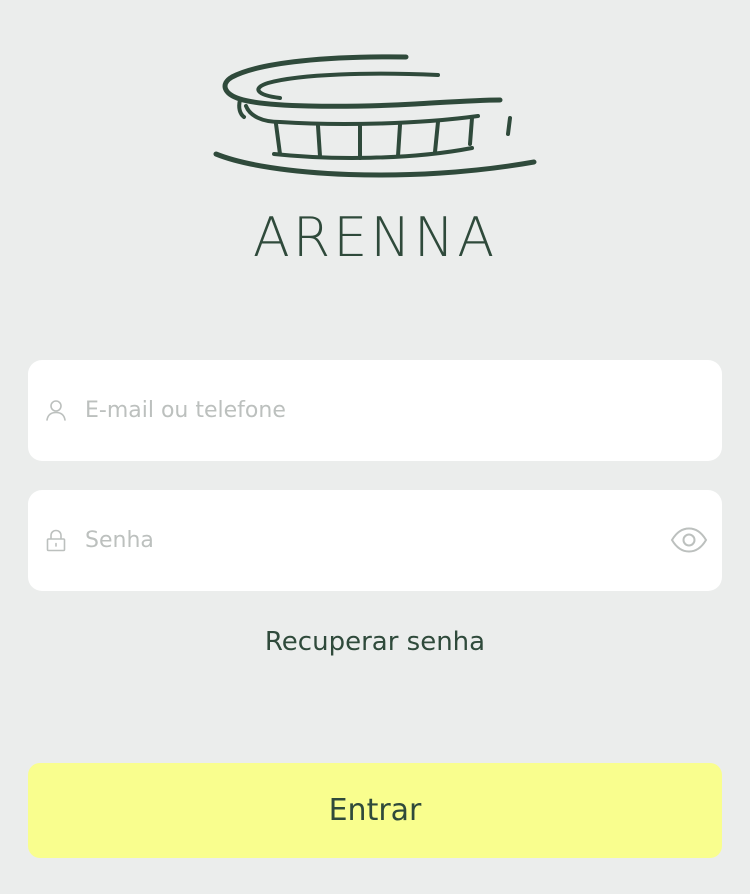 The height and width of the screenshot is (894, 750). I want to click on user-icon, so click(56, 410).